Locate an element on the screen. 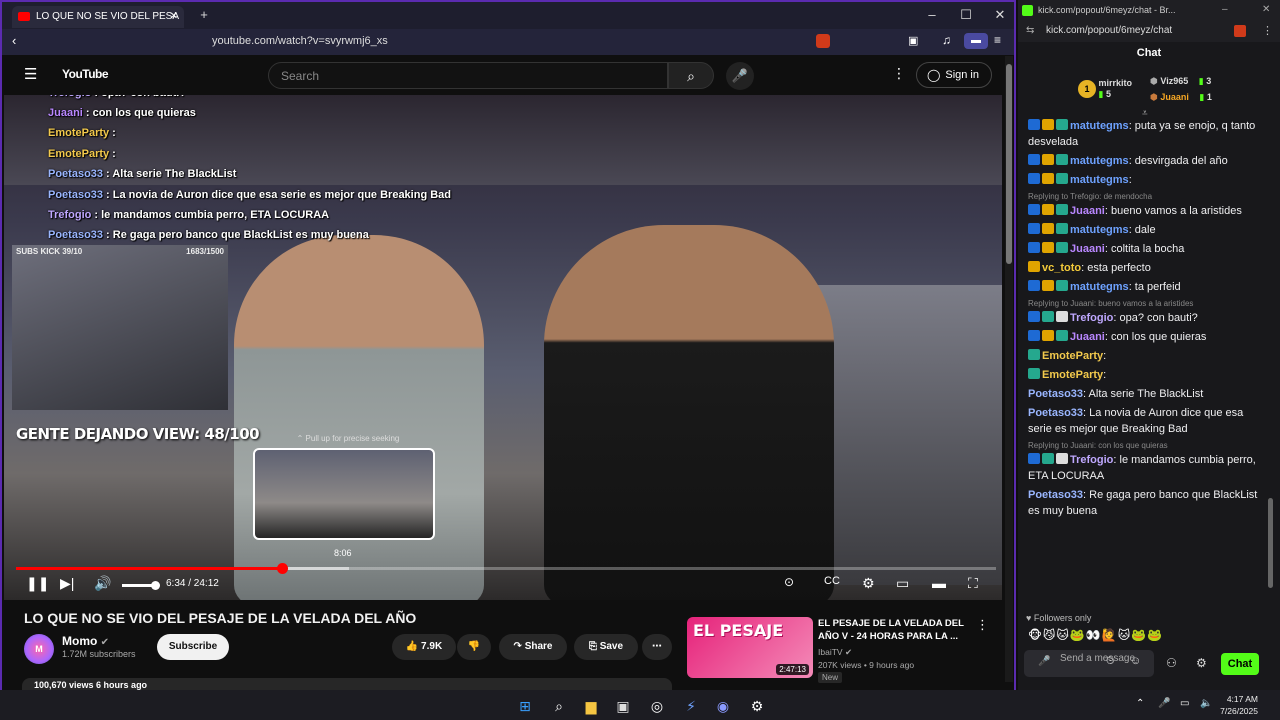  hamburger-menu-icon: ☰ is located at coordinates (30, 74).